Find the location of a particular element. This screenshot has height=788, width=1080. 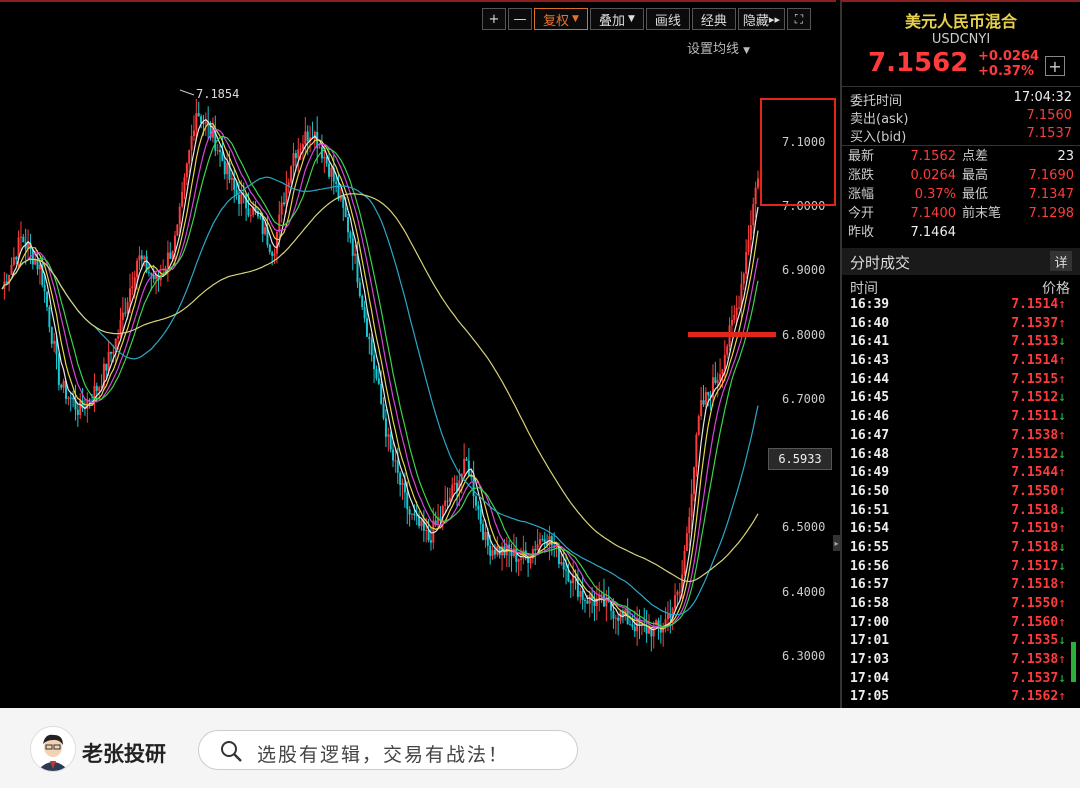

chart-toolbar: + — 复权 ▼ 叠加 ▼ 画线 经典 隐藏 ▸▸ ⛶ is located at coordinates (646, 19).